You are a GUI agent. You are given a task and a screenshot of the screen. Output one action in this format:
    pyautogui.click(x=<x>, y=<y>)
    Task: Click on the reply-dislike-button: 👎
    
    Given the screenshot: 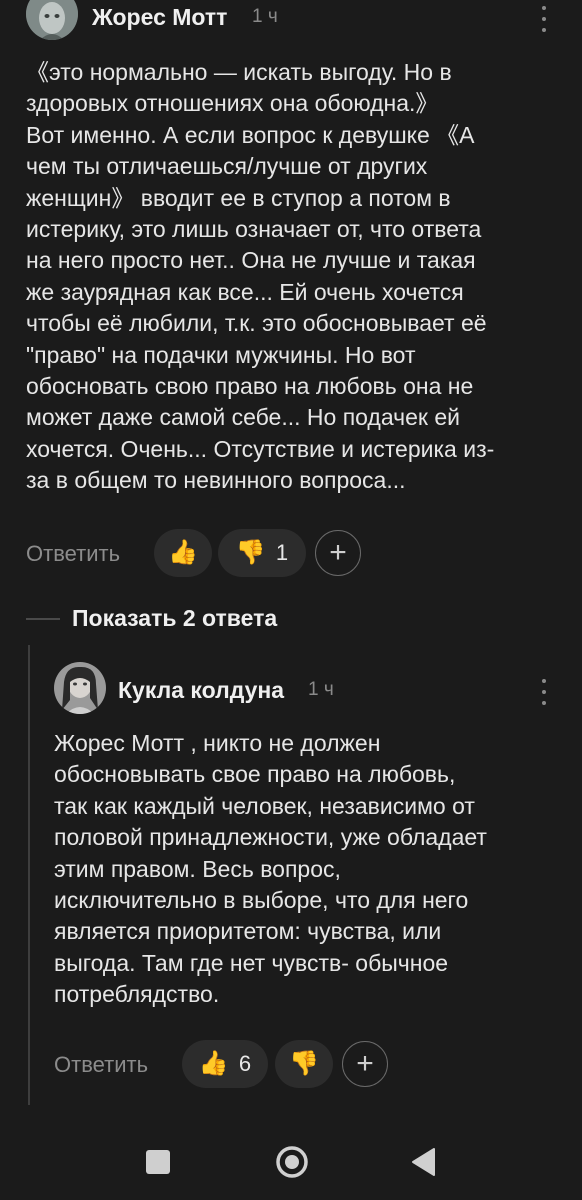 What is the action you would take?
    pyautogui.click(x=304, y=1064)
    